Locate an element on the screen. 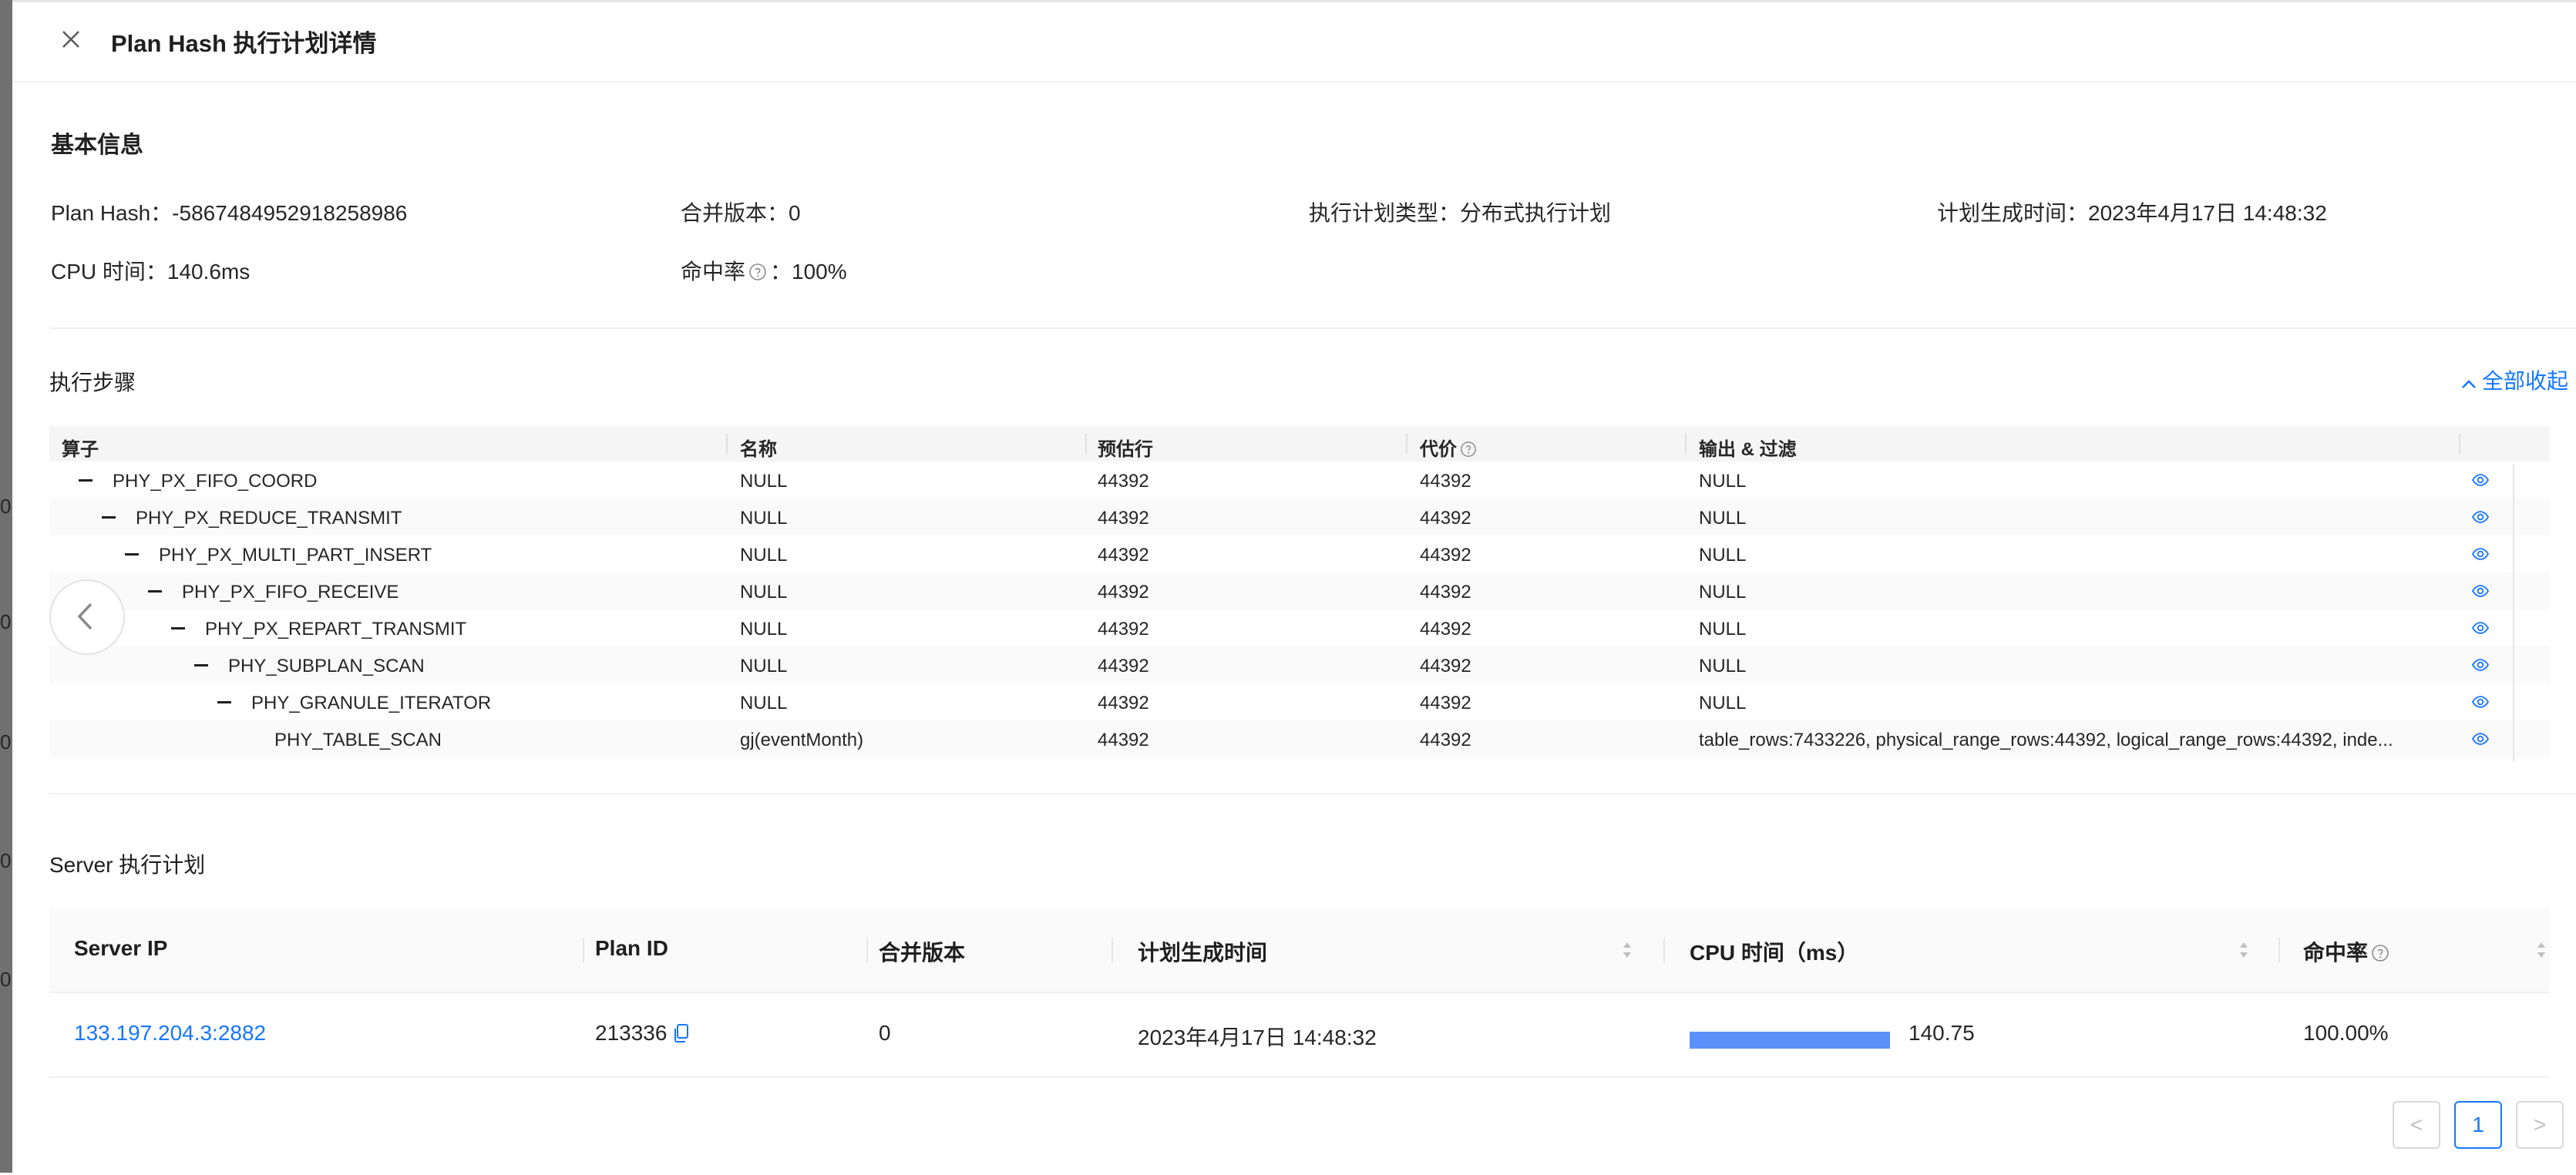 The width and height of the screenshot is (2576, 1175). collapse-all-button: 全部收起 is located at coordinates (2514, 379).